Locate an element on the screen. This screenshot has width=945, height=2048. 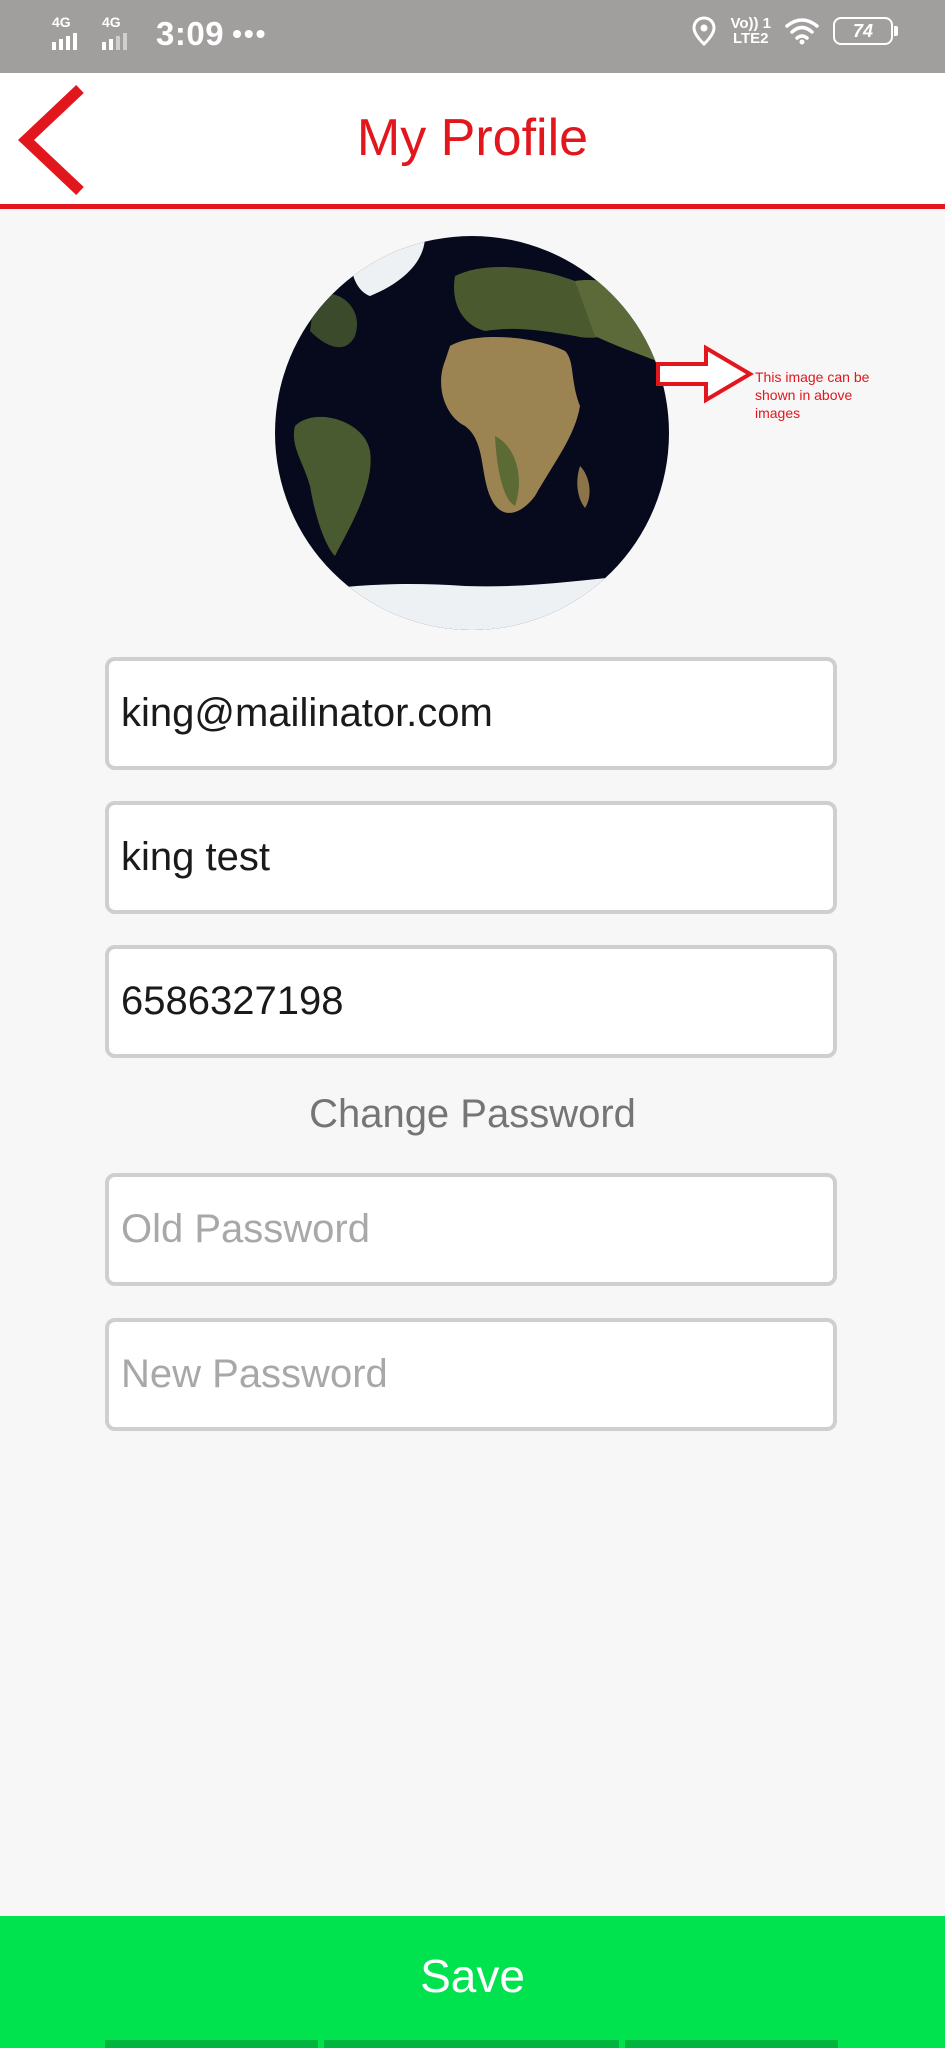
new-password-field is located at coordinates (471, 1374).